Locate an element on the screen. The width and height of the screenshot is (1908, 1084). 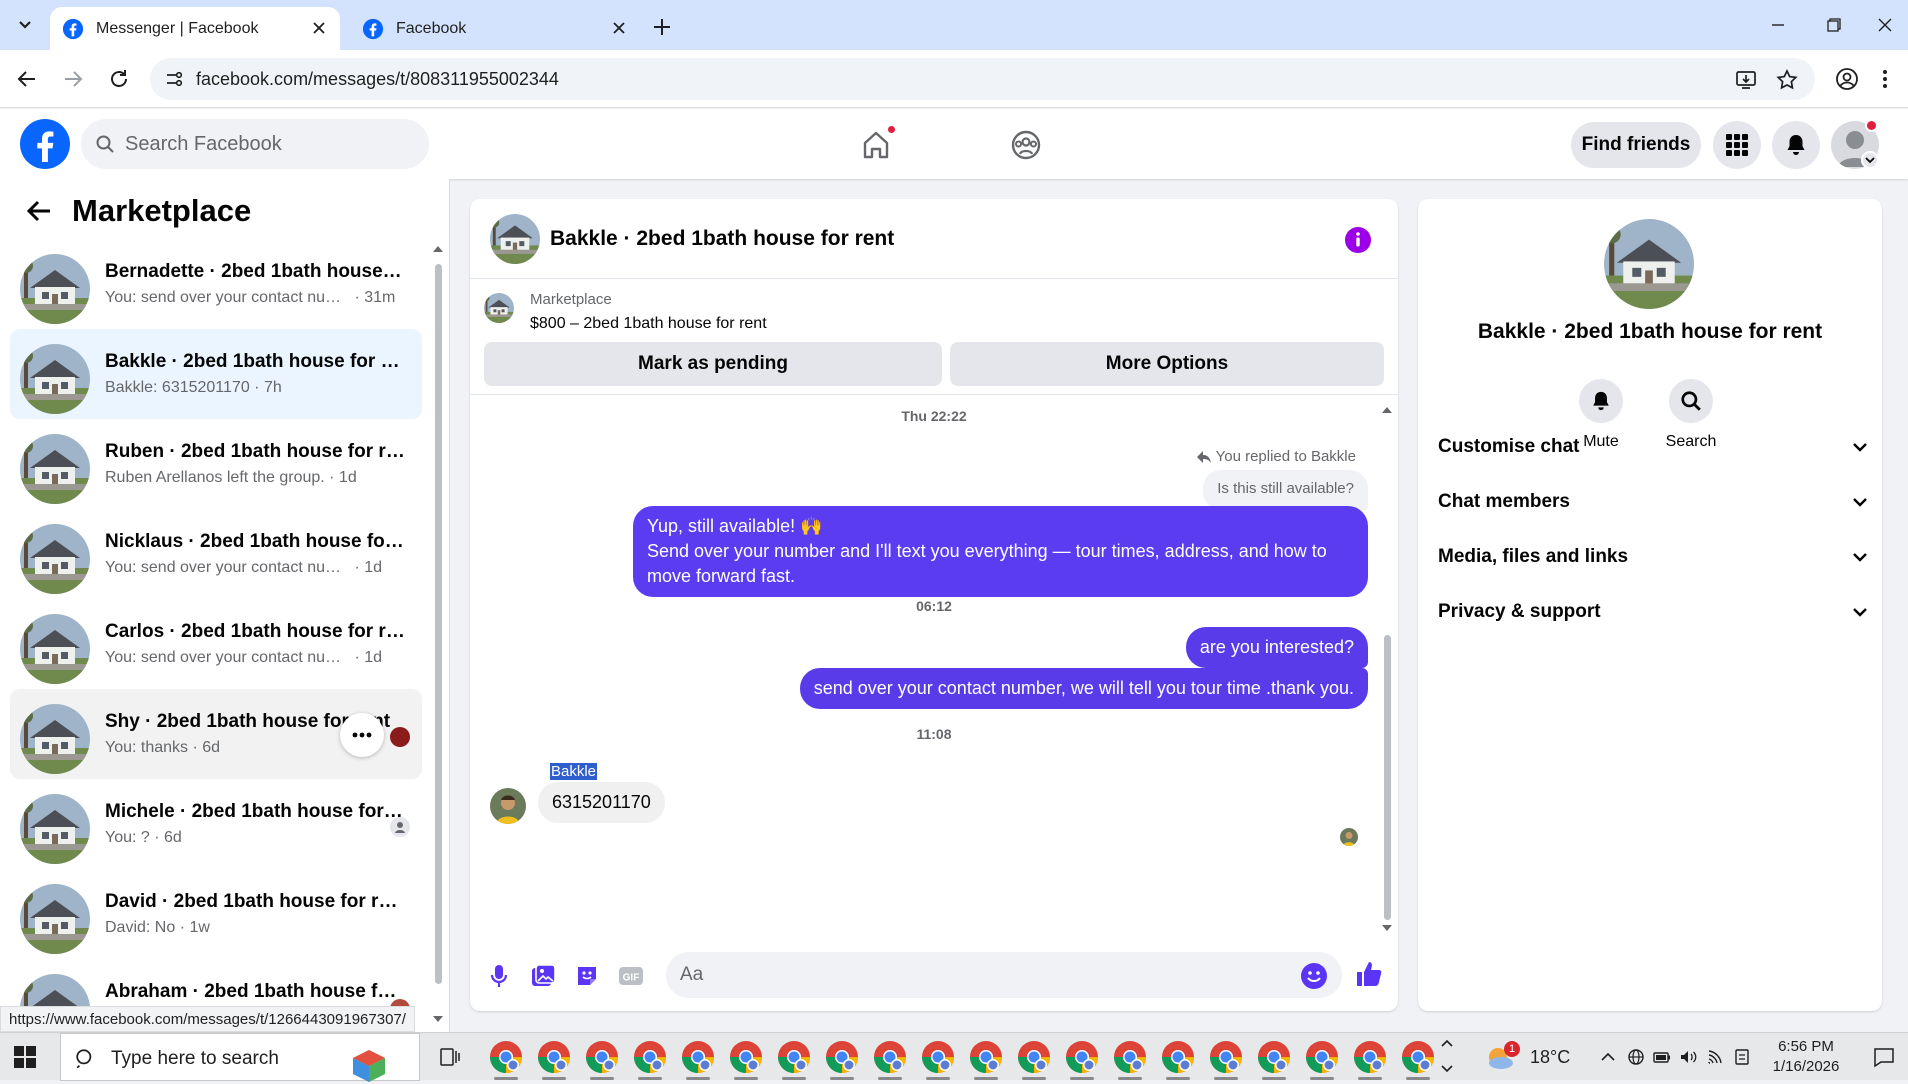
search-input is located at coordinates (270, 144).